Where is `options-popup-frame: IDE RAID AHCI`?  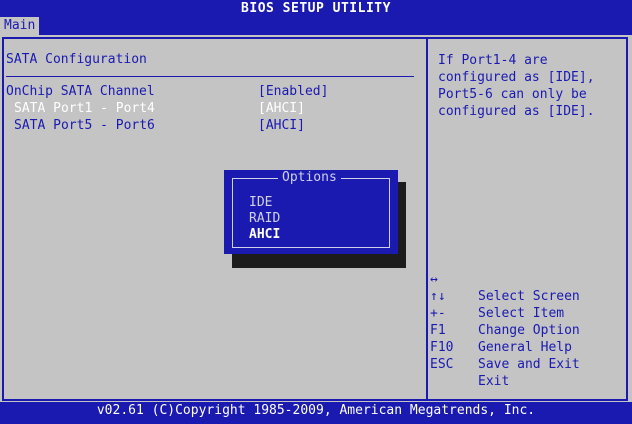
options-popup-frame: IDE RAID AHCI is located at coordinates (311, 213).